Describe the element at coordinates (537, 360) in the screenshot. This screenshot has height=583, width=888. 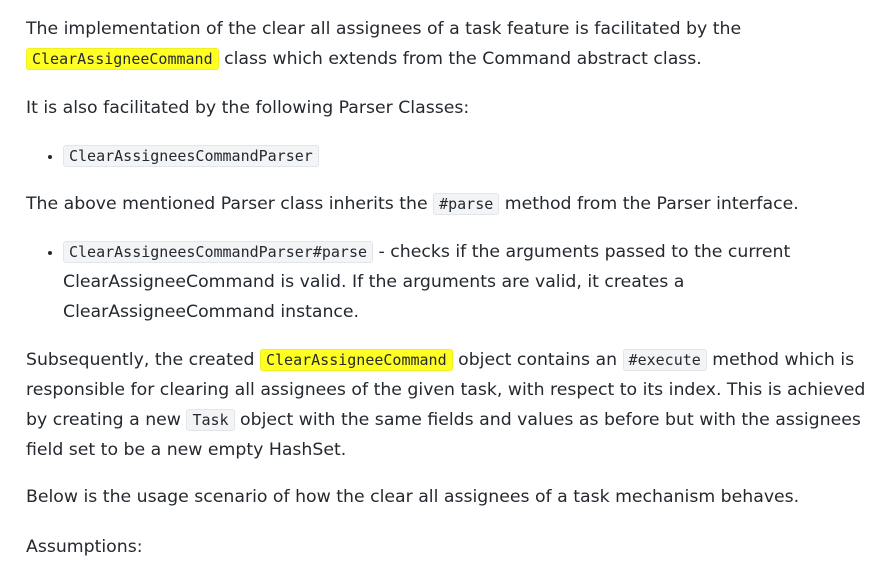
I see `text: object contains an` at that location.